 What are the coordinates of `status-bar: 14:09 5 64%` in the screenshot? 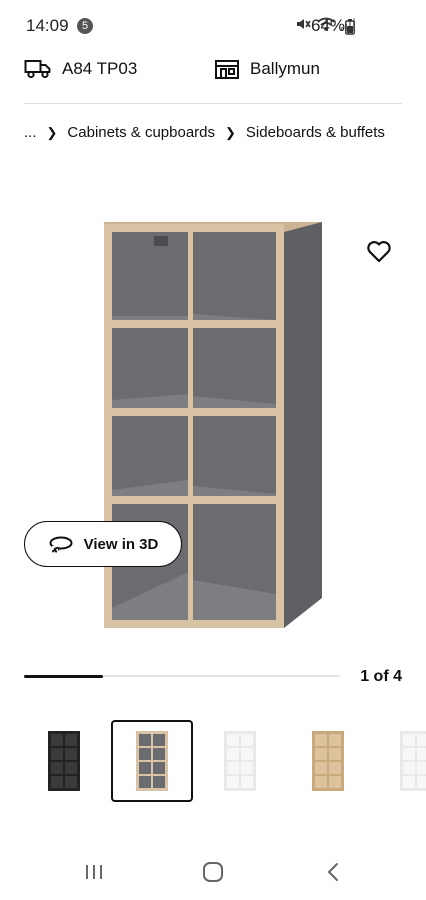 It's located at (213, 26).